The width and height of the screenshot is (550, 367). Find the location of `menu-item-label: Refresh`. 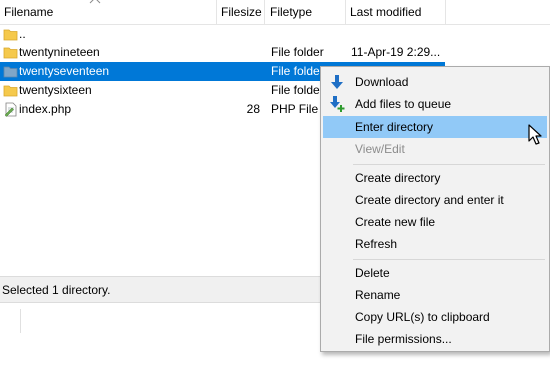

menu-item-label: Refresh is located at coordinates (376, 244).